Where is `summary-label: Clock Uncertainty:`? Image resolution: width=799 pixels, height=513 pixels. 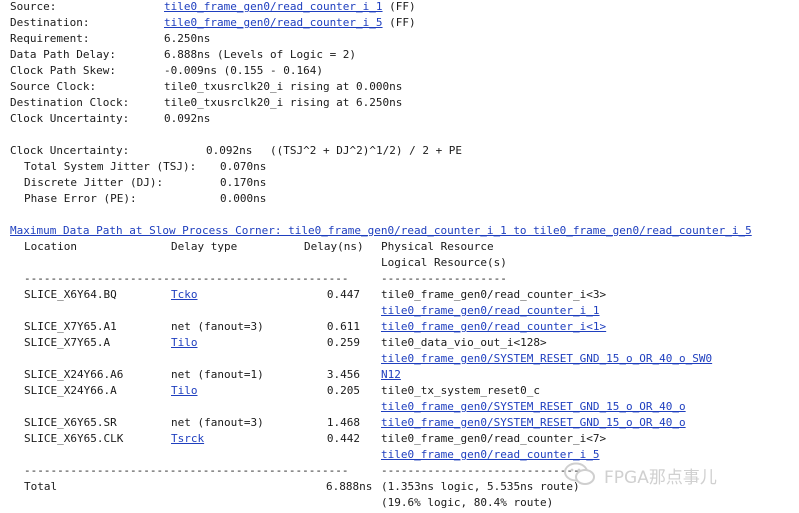 summary-label: Clock Uncertainty: is located at coordinates (70, 118).